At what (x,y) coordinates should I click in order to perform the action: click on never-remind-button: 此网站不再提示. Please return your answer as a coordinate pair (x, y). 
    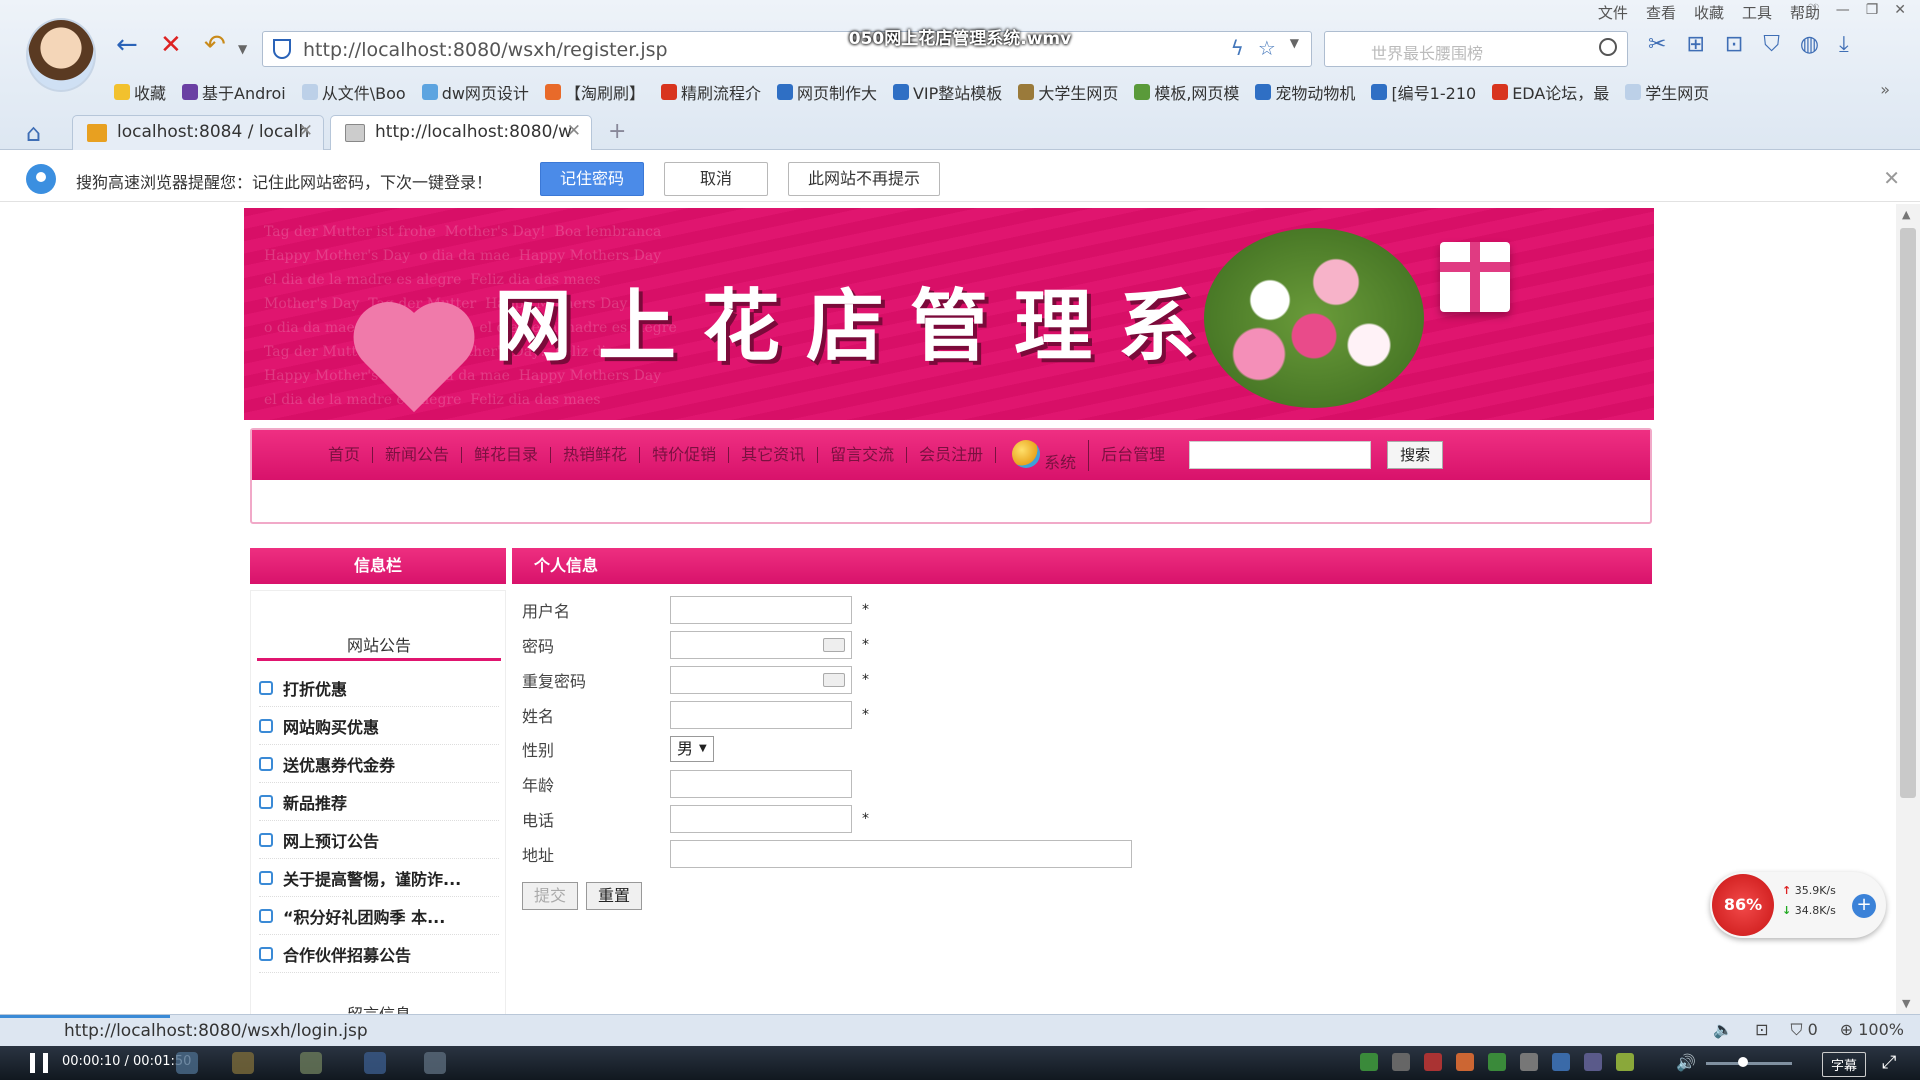
    Looking at the image, I should click on (864, 179).